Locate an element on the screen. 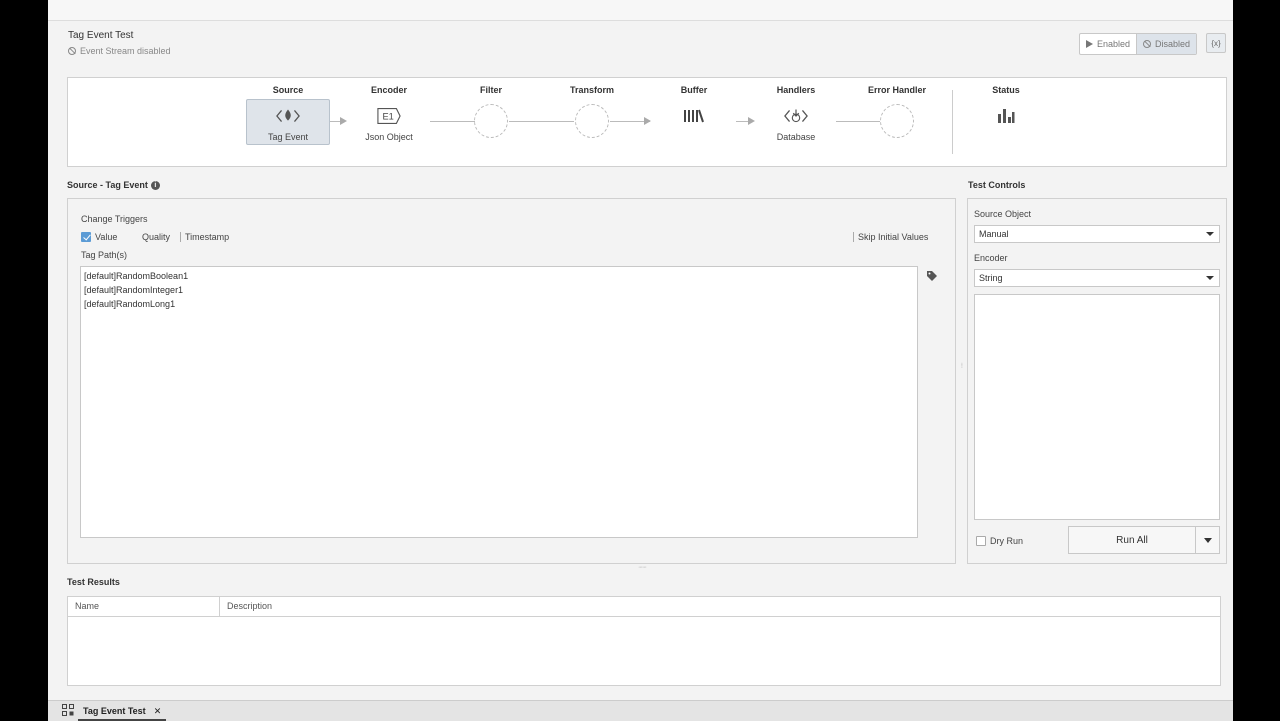 The width and height of the screenshot is (1280, 721). stage-sub: Tag Event is located at coordinates (288, 137).